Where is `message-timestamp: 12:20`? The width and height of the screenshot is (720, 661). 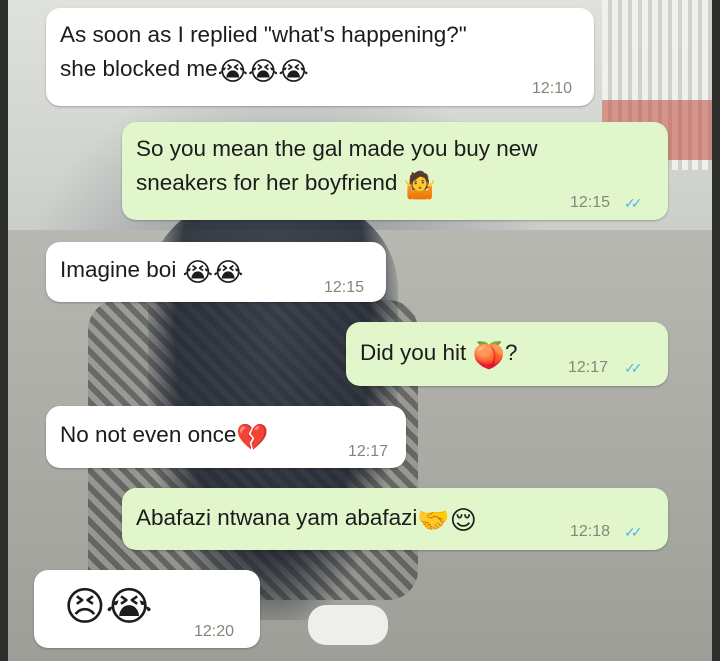
message-timestamp: 12:20 is located at coordinates (214, 631).